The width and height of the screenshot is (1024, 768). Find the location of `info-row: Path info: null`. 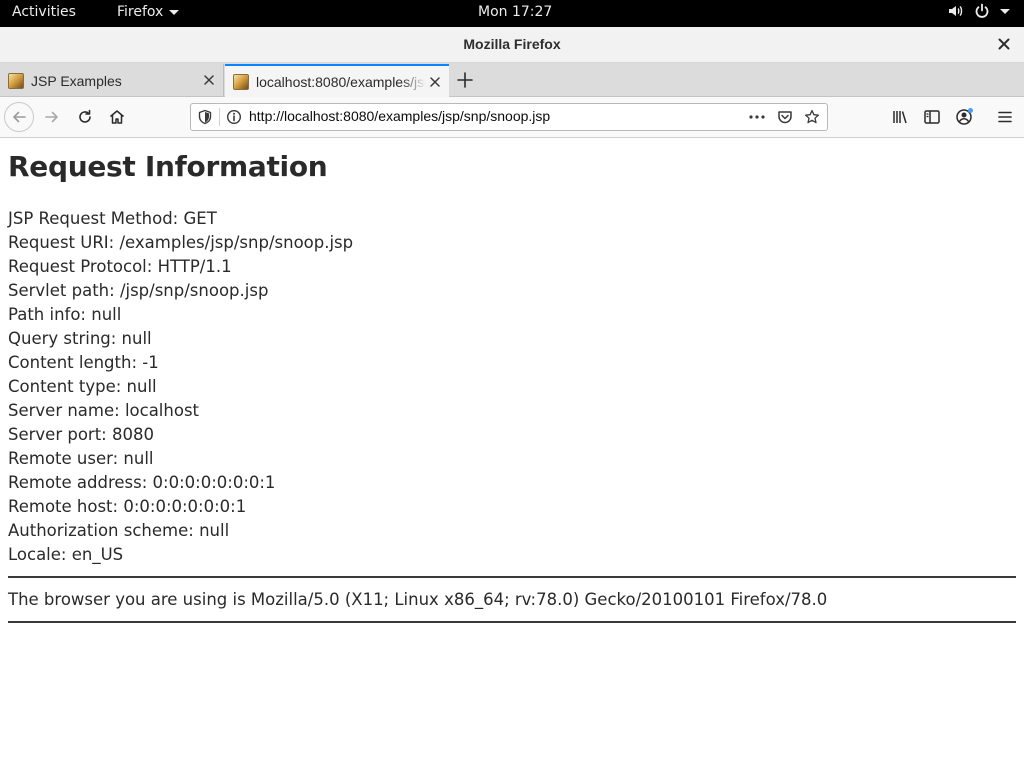

info-row: Path info: null is located at coordinates (65, 314).